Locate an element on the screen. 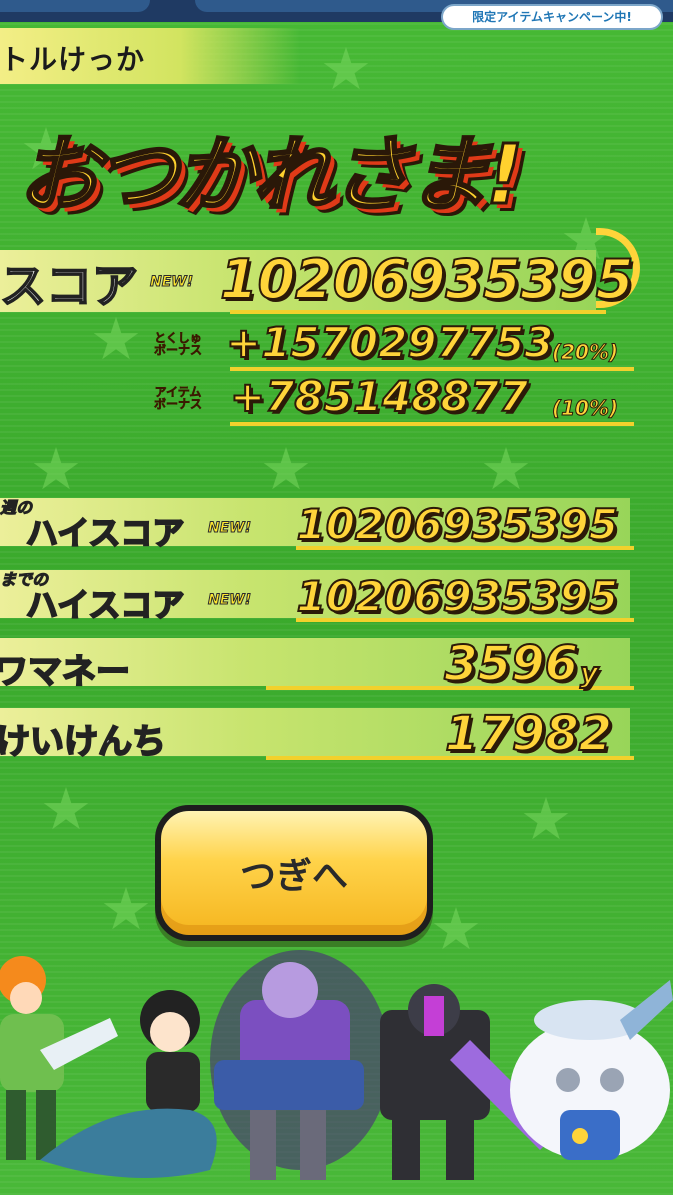 This screenshot has width=673, height=1195. otsukaresama-banner: おつかれさま! is located at coordinates (270, 176).